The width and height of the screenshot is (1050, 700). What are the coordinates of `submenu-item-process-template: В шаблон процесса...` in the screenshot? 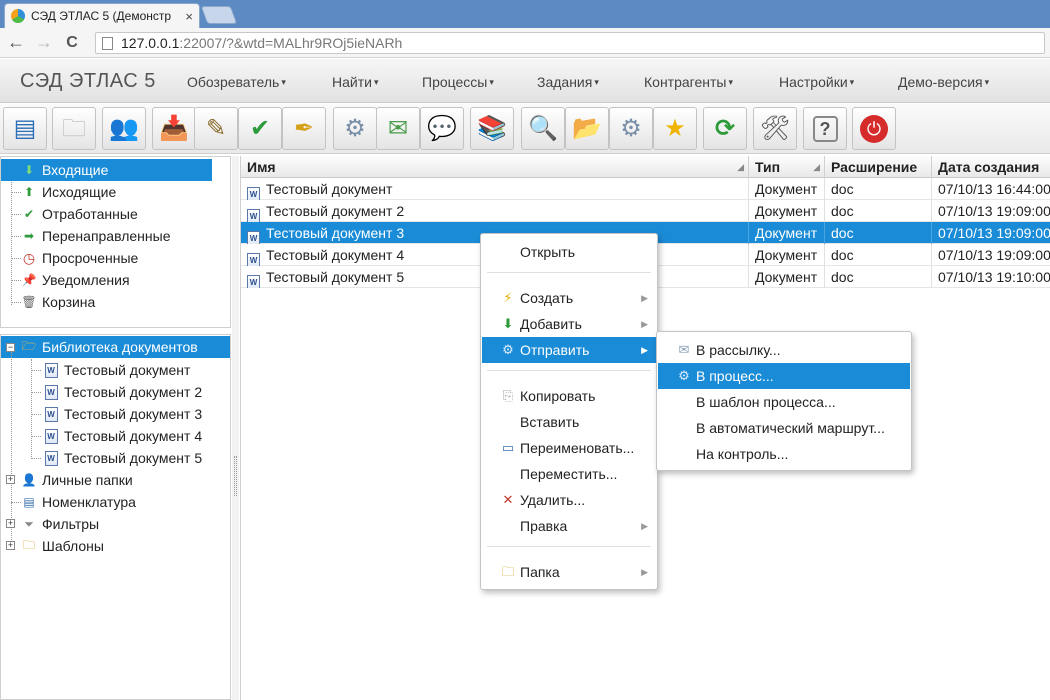 It's located at (784, 402).